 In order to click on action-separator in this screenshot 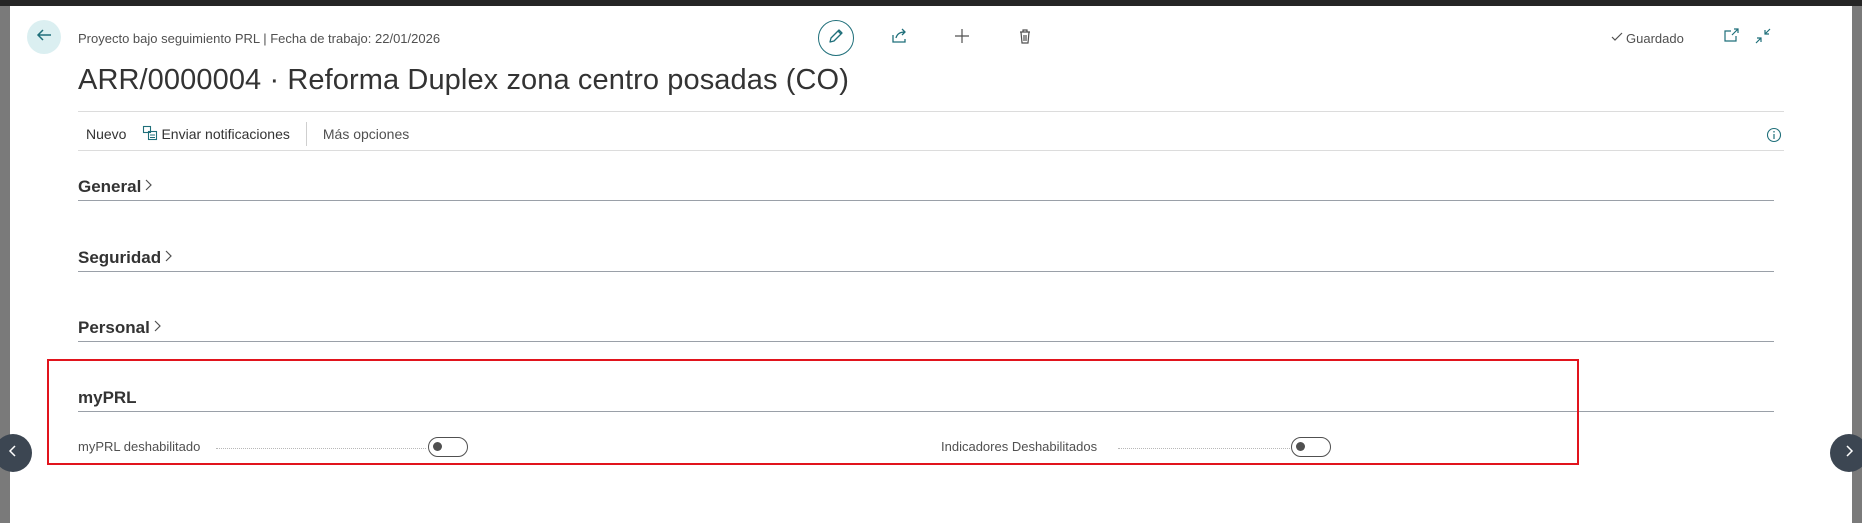, I will do `click(306, 134)`.